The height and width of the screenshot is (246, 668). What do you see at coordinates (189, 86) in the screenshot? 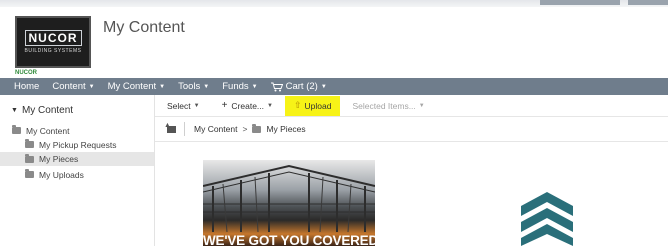
I see `nav-tools-label: Tools` at bounding box center [189, 86].